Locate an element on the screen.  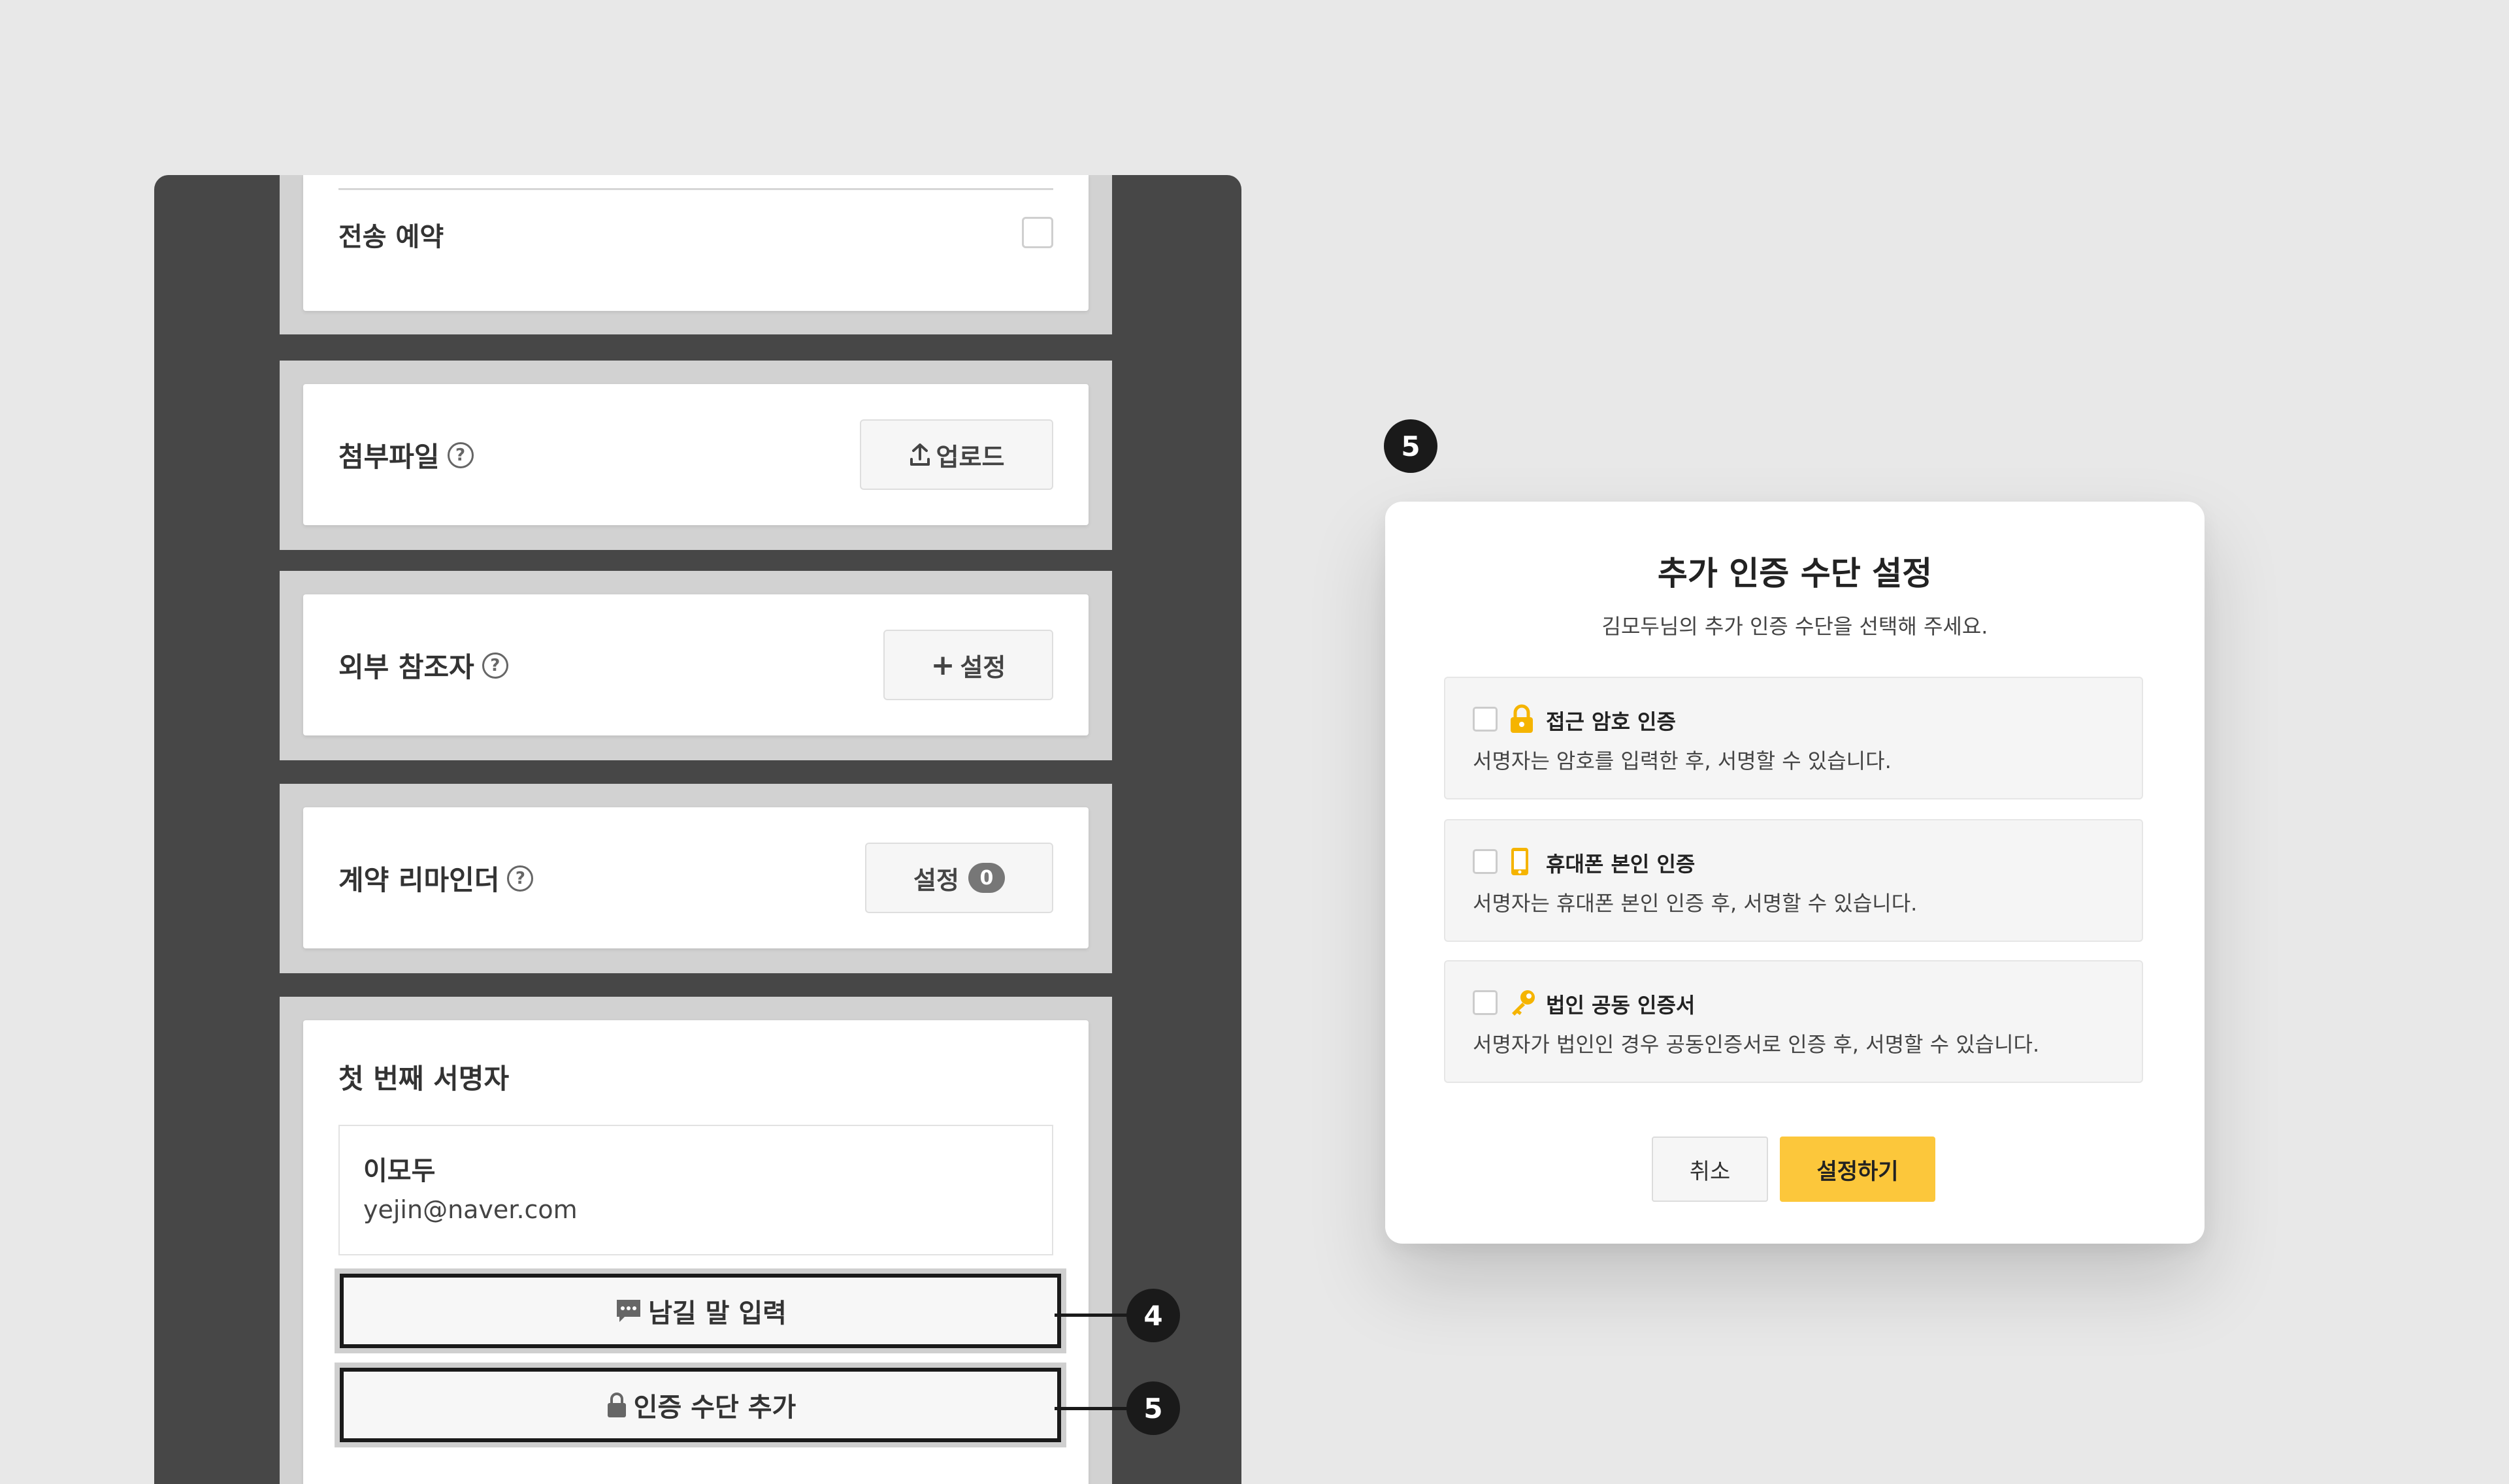
attachment-section: 첨부파일 ? 업로드 is located at coordinates (696, 455).